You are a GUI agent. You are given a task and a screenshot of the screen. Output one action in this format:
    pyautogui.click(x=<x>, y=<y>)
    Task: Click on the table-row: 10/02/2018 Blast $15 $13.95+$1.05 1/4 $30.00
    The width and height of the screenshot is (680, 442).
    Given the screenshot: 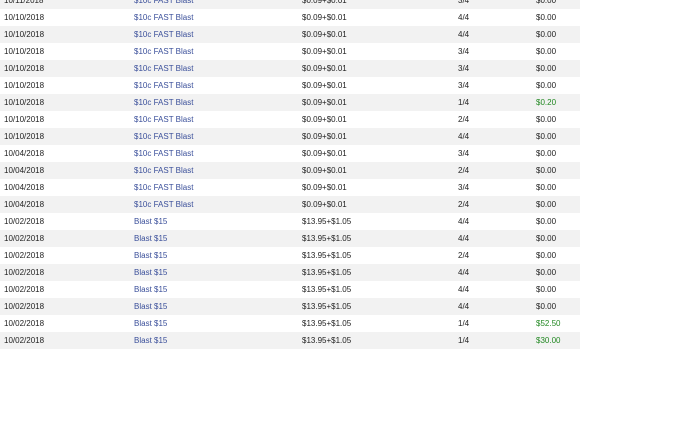 What is the action you would take?
    pyautogui.click(x=290, y=340)
    